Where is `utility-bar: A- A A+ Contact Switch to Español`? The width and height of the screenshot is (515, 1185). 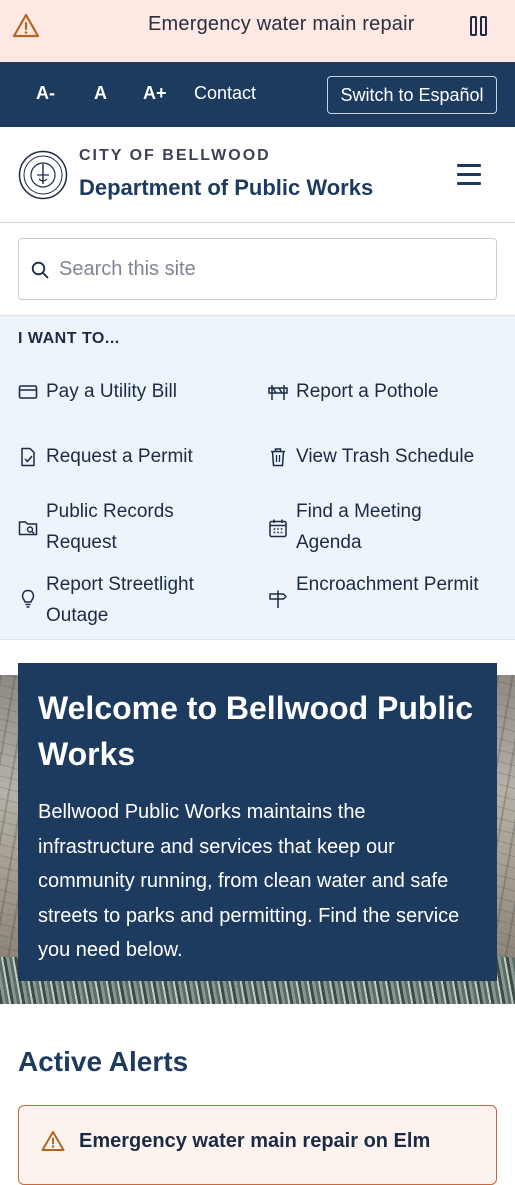 utility-bar: A- A A+ Contact Switch to Español is located at coordinates (257, 94).